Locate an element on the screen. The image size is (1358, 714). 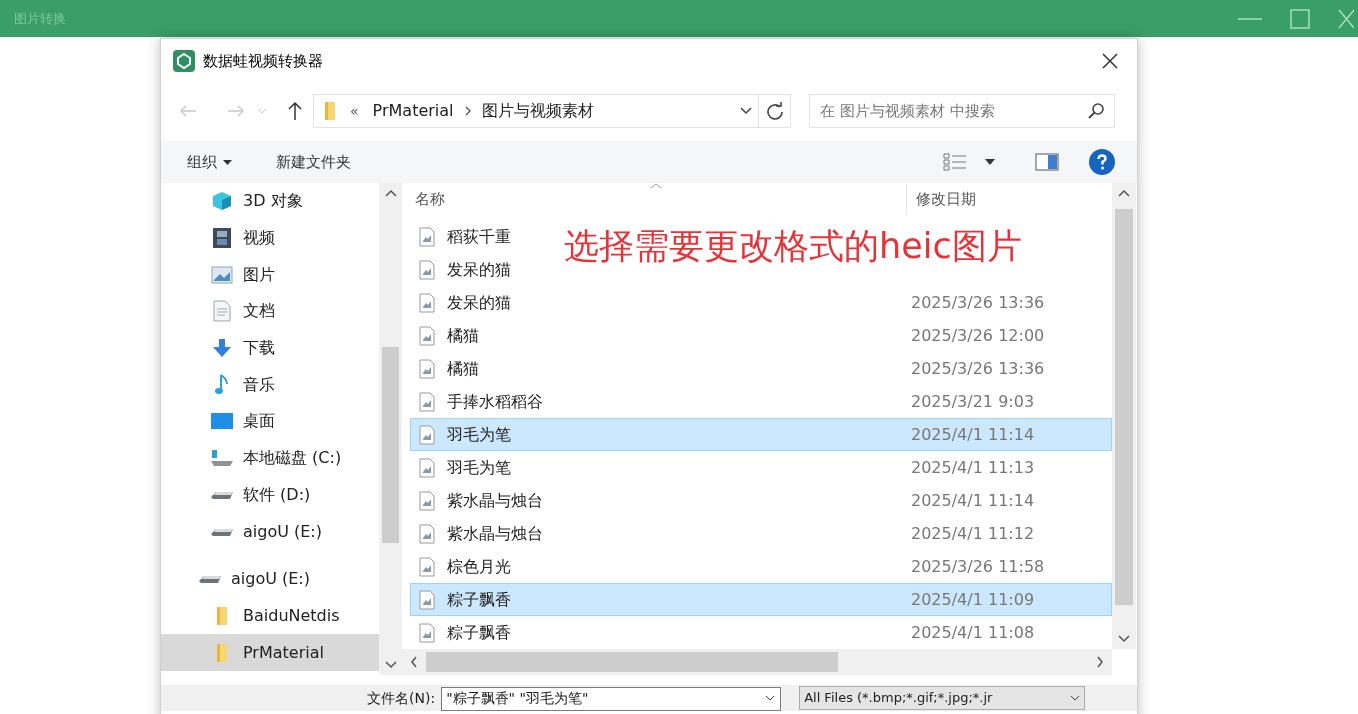
organize-button: 组织 is located at coordinates (209, 162).